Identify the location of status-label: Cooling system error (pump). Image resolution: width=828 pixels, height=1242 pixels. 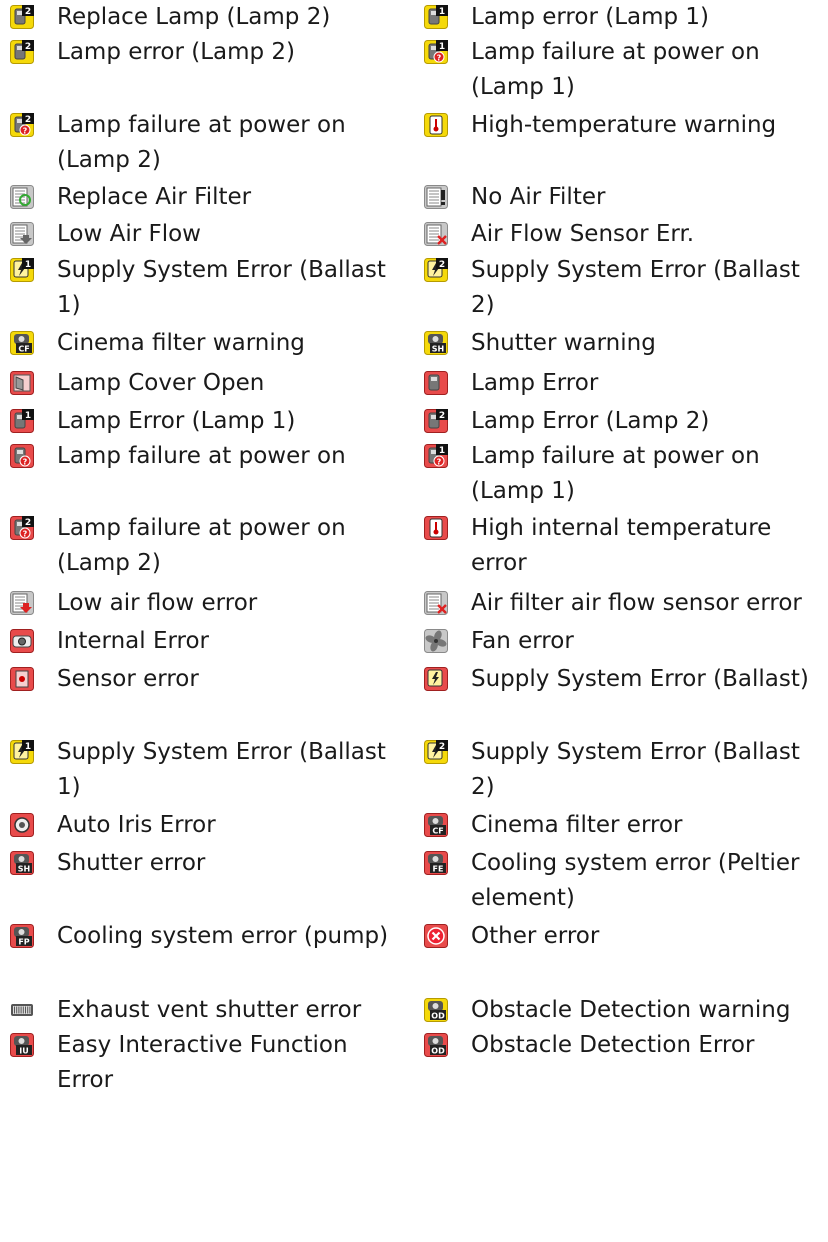
(223, 936).